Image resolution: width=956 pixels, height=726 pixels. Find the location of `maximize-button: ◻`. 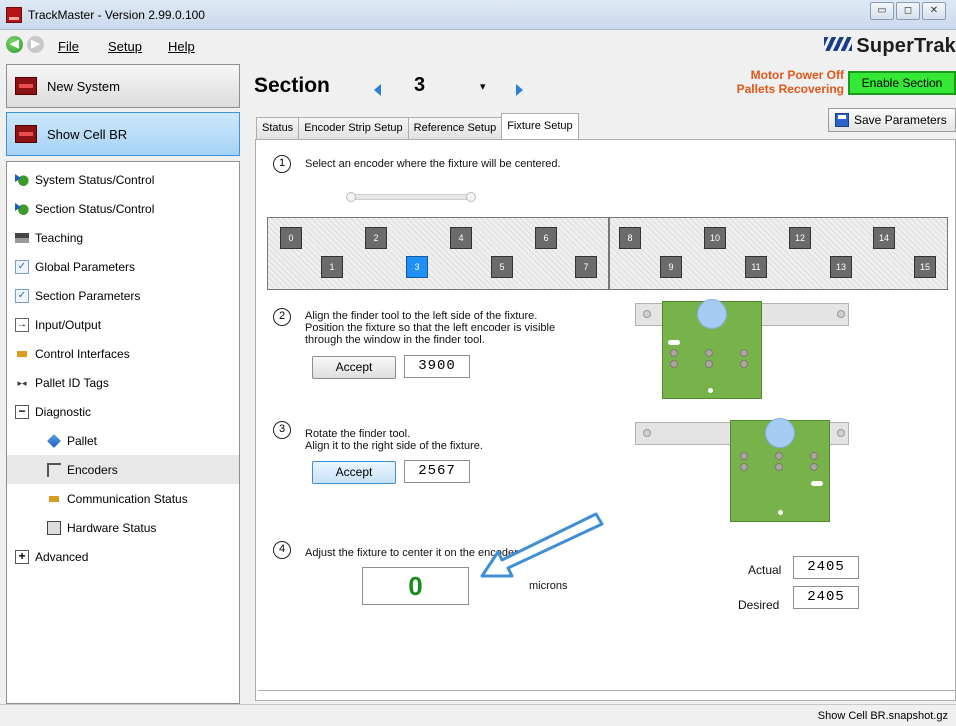

maximize-button: ◻ is located at coordinates (908, 11).